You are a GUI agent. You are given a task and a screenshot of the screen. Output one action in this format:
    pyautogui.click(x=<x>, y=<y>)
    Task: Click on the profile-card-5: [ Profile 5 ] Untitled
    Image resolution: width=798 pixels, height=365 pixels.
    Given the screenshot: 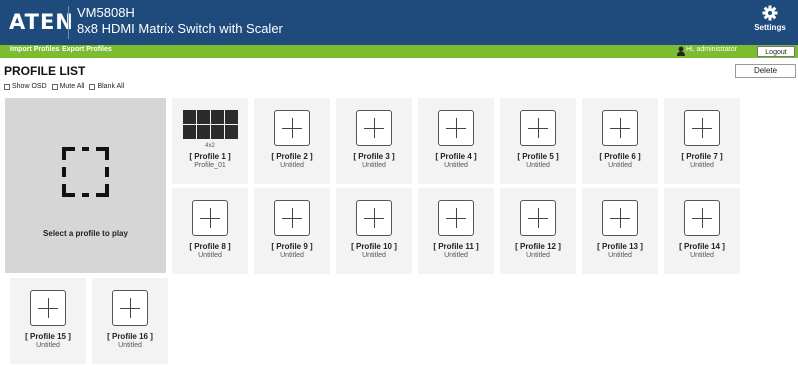 What is the action you would take?
    pyautogui.click(x=538, y=141)
    